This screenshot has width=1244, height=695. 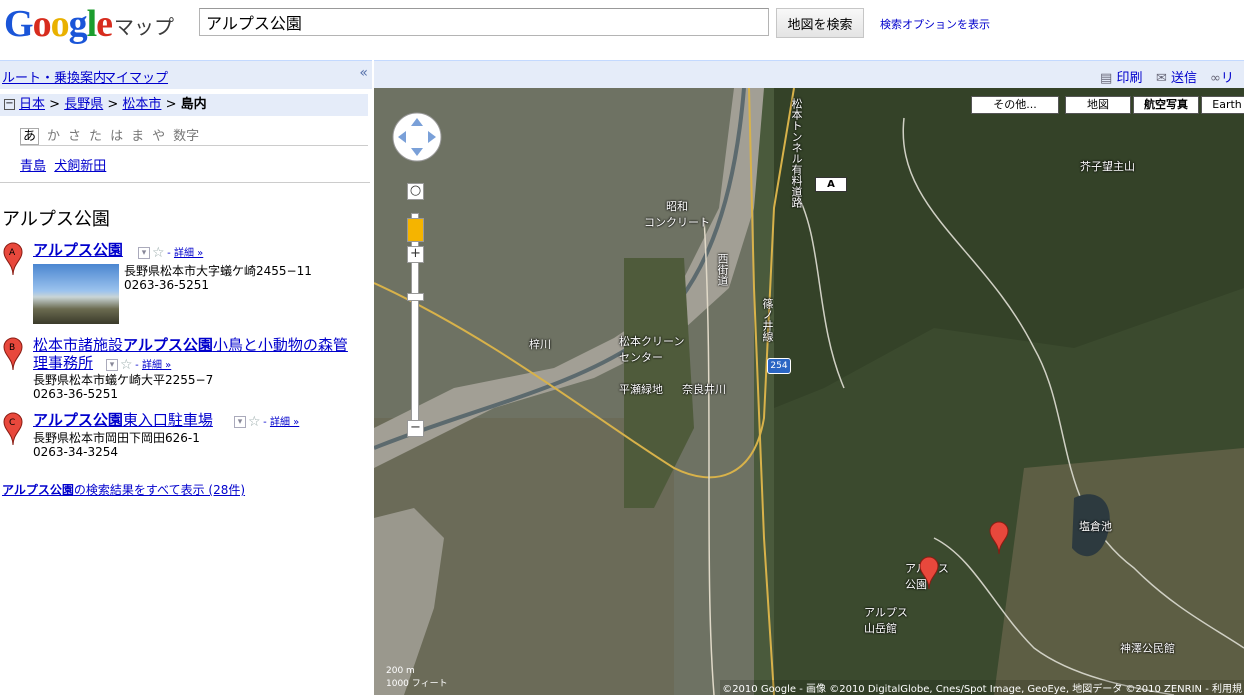 What do you see at coordinates (935, 24) in the screenshot?
I see `search-options-link: 検索オプションを表示` at bounding box center [935, 24].